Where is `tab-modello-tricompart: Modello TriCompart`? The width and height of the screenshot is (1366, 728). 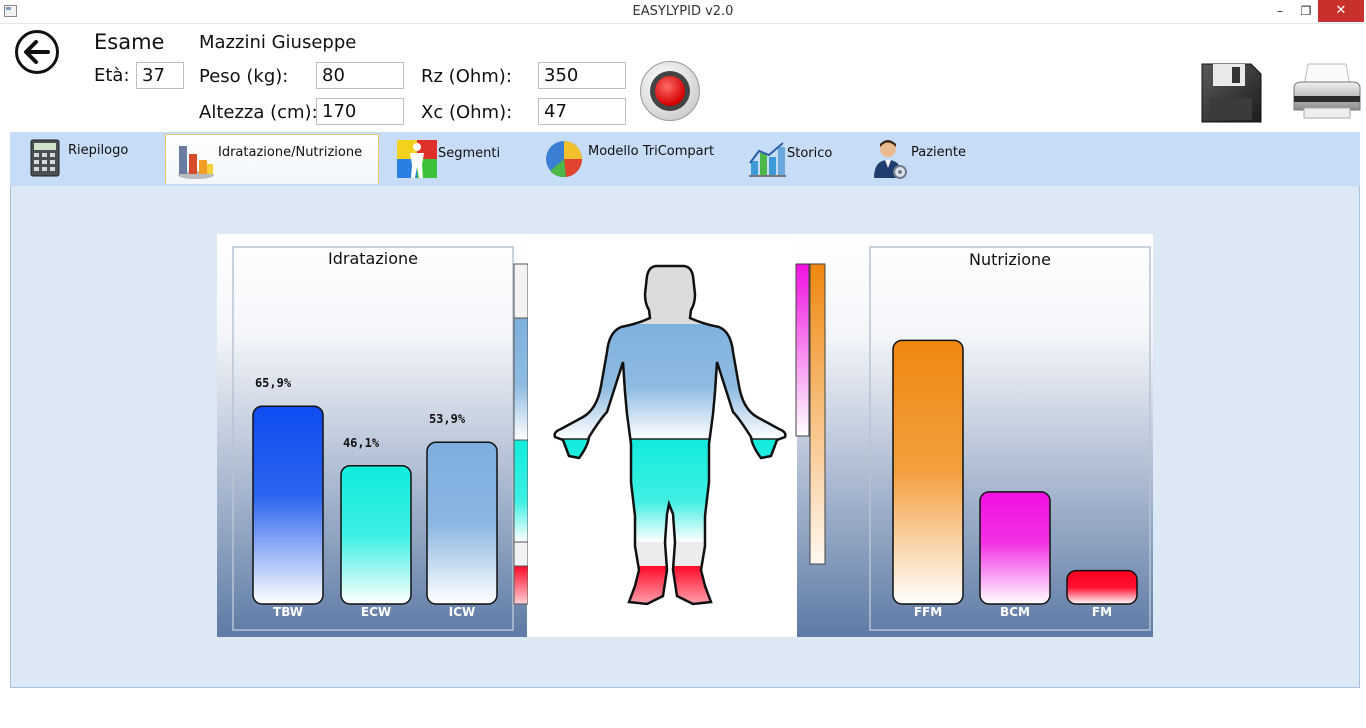 tab-modello-tricompart: Modello TriCompart is located at coordinates (635, 158).